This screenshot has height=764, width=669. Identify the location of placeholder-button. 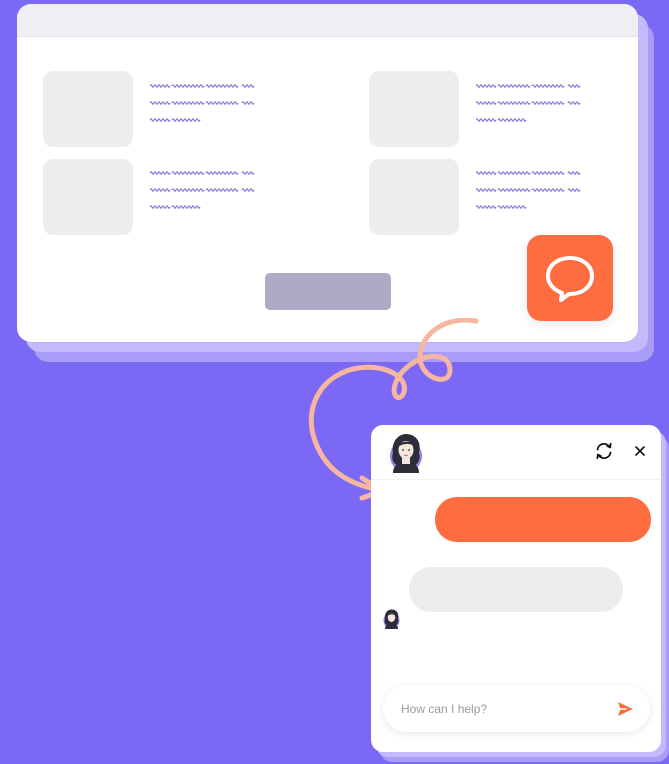
(328, 291).